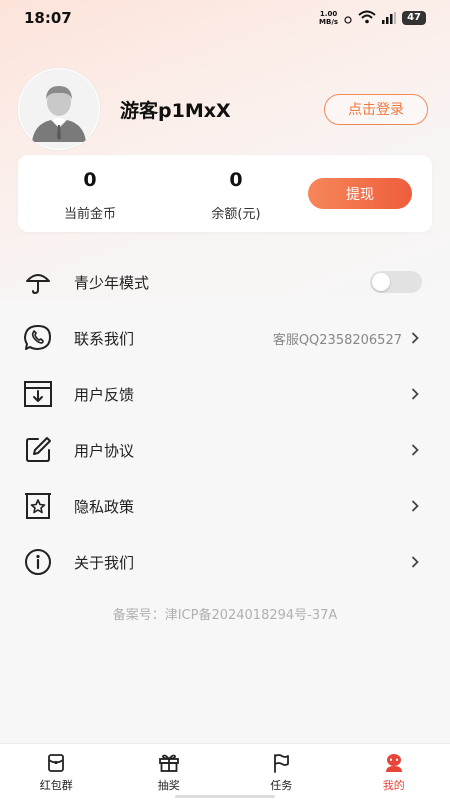 This screenshot has height=800, width=450. I want to click on network-speed: 1.00 MB/s, so click(328, 18).